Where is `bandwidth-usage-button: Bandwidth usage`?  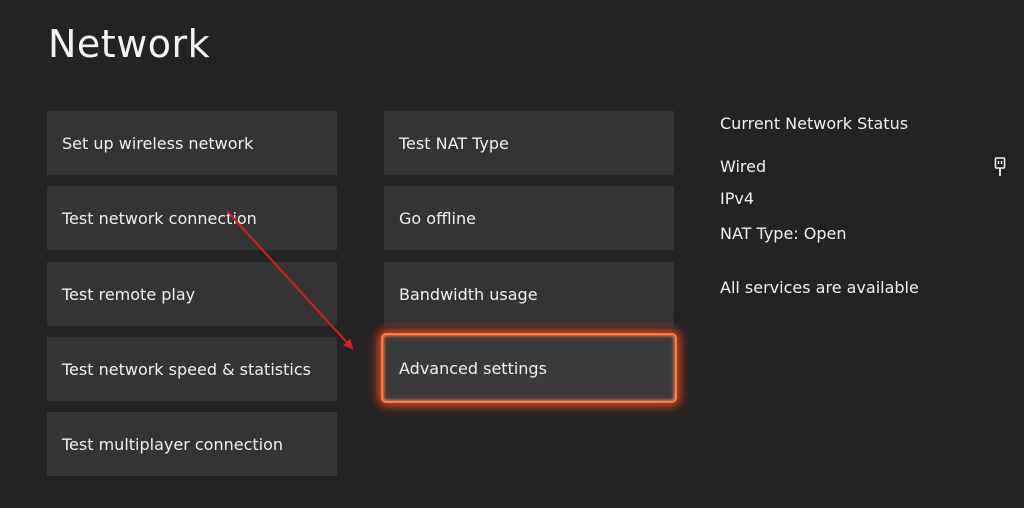
bandwidth-usage-button: Bandwidth usage is located at coordinates (529, 294).